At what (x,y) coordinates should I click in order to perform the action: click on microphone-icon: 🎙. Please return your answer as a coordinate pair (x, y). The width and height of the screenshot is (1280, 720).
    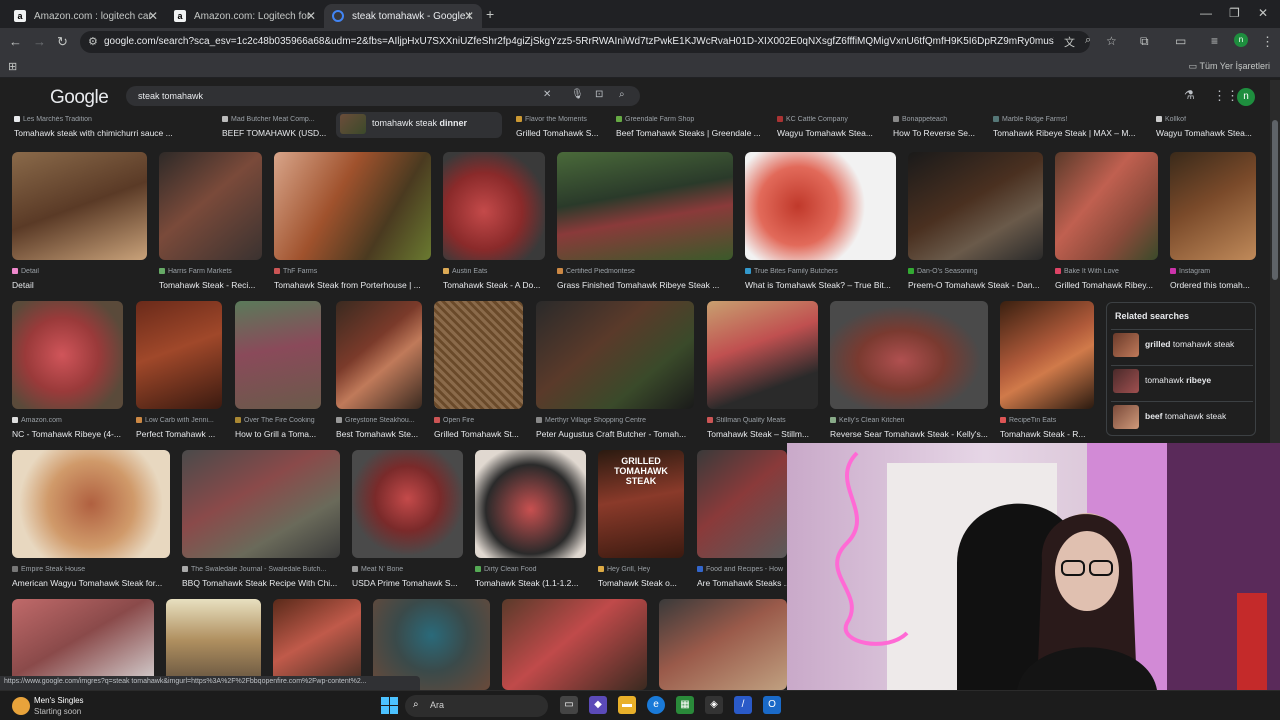
    Looking at the image, I should click on (577, 94).